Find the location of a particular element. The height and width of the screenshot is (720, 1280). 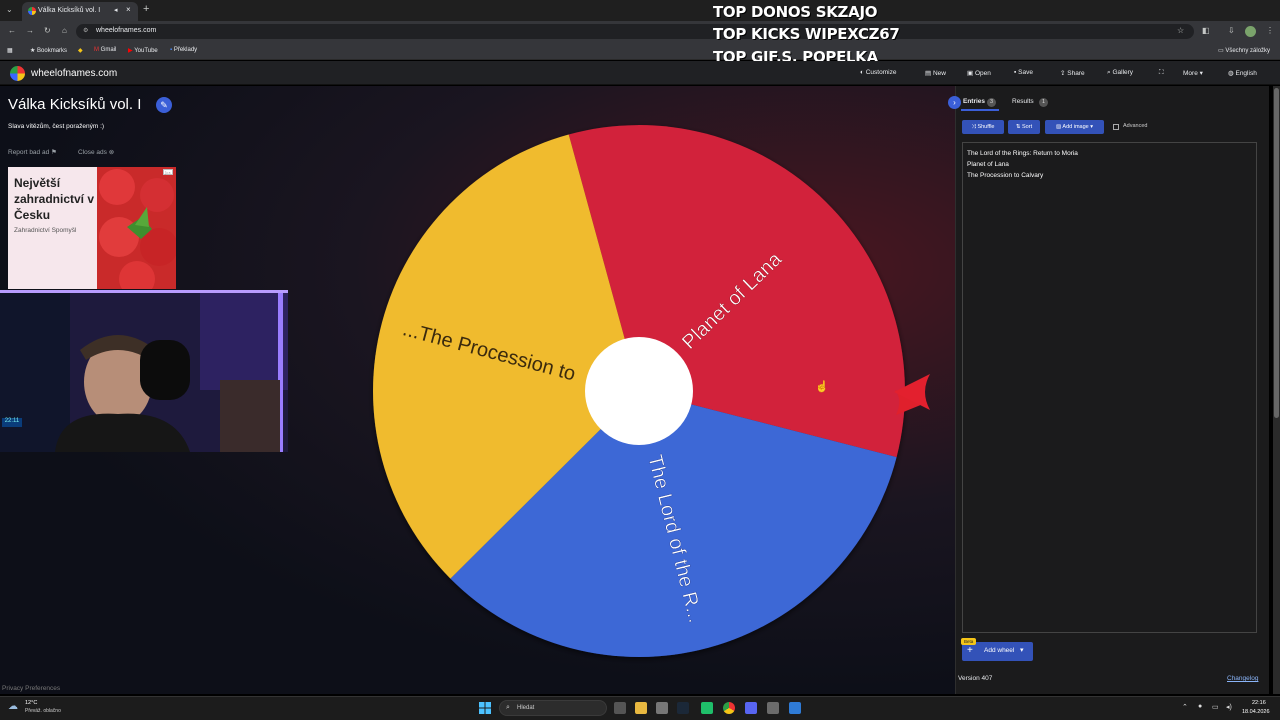

volume-icon: ◂) is located at coordinates (1229, 707).